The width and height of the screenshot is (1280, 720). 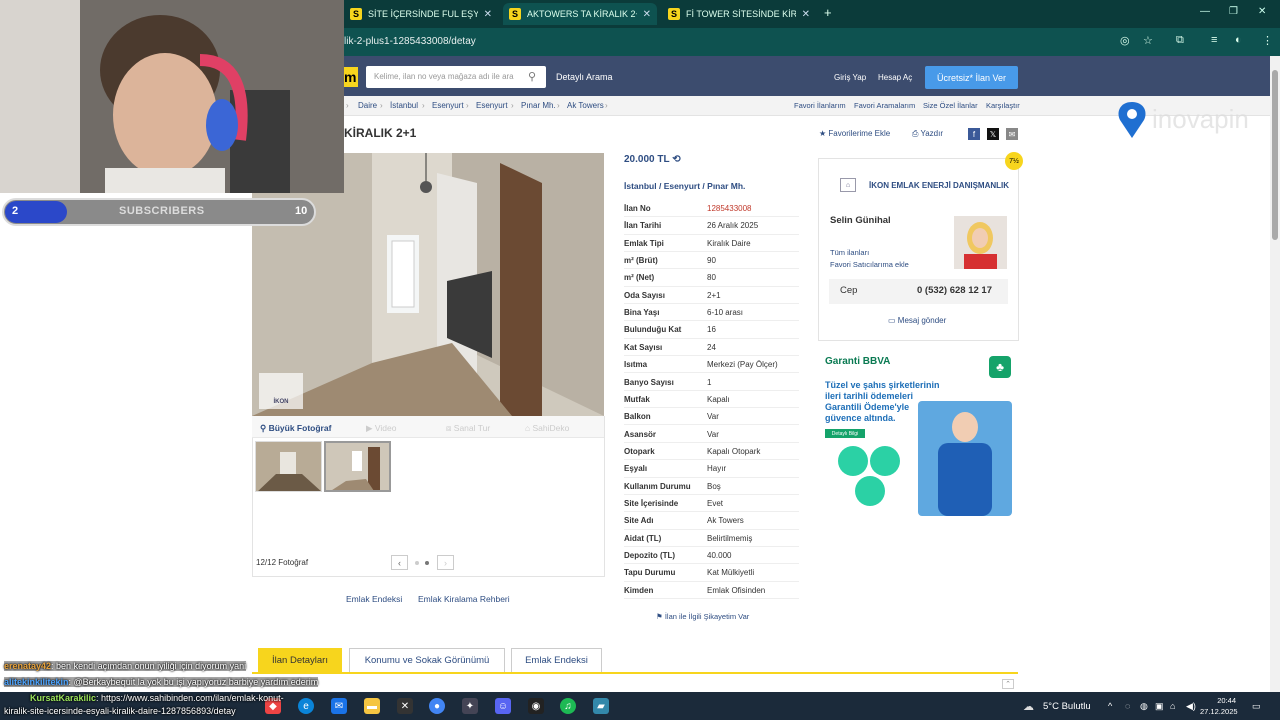 I want to click on detail-key: Site İçerisinde, so click(x=651, y=503).